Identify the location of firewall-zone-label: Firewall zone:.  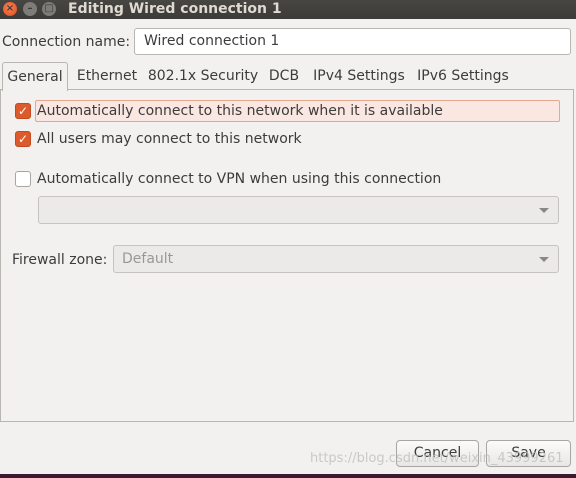
(60, 260).